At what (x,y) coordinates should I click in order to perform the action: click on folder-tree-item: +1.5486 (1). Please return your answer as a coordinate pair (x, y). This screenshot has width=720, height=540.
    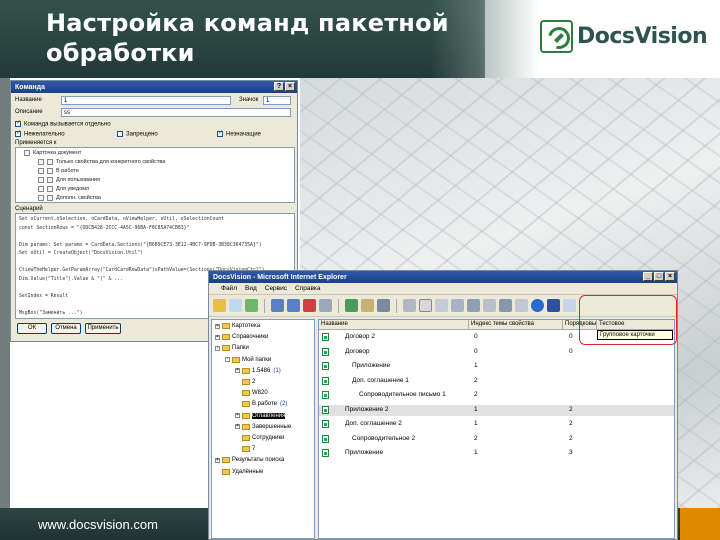
    Looking at the image, I should click on (258, 370).